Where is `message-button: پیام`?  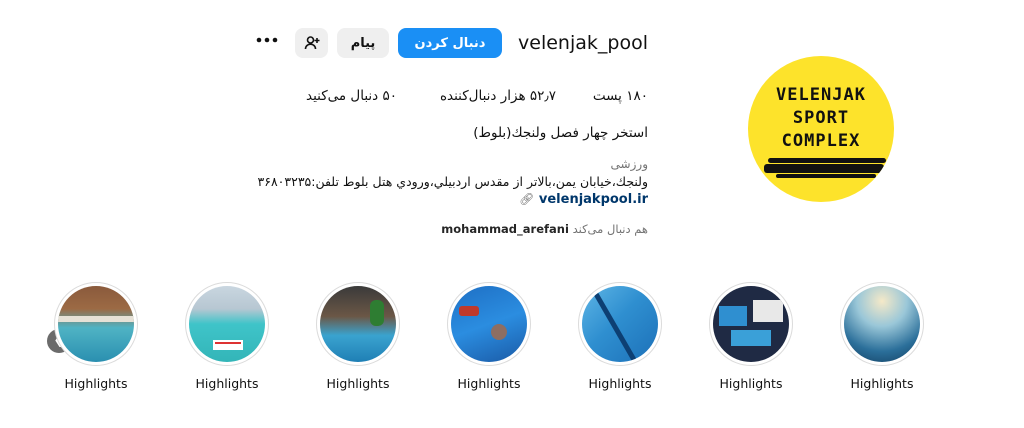 message-button: پیام is located at coordinates (363, 43).